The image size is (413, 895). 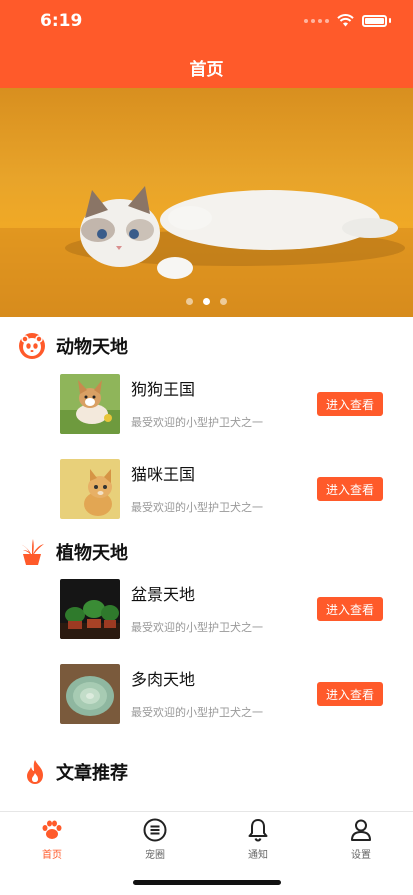 I want to click on section-animals-header: 动物天地, so click(x=73, y=346).